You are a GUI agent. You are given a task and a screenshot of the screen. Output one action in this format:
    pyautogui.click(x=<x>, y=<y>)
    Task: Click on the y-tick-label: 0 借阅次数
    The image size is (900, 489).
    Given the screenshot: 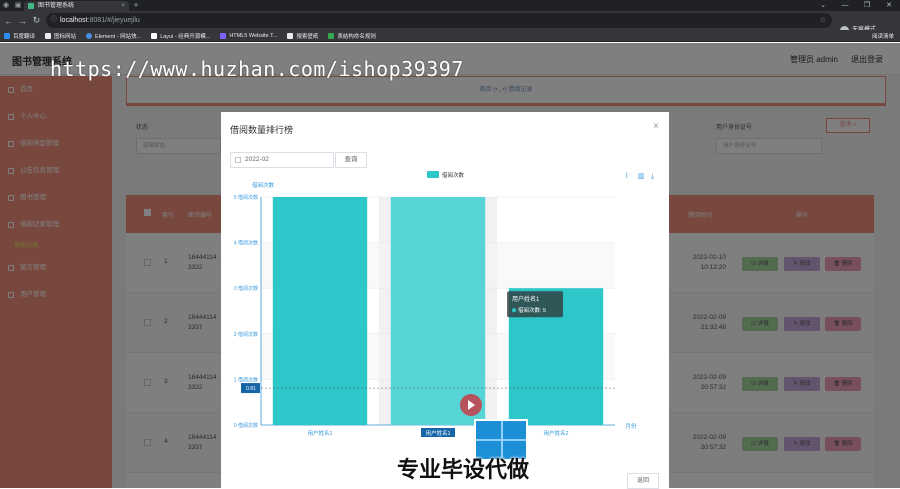 What is the action you would take?
    pyautogui.click(x=246, y=425)
    